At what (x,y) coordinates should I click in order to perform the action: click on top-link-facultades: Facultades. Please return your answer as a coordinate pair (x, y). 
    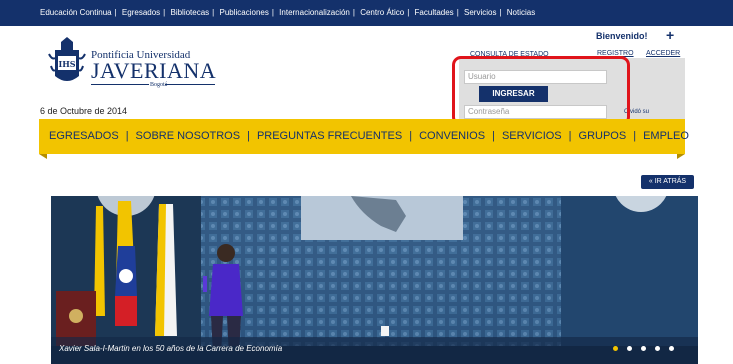
    Looking at the image, I should click on (434, 12).